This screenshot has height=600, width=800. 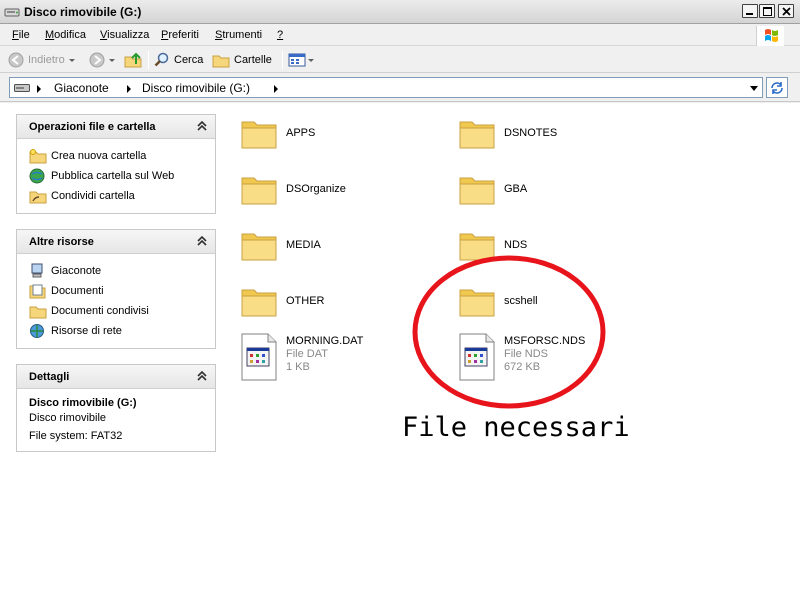 I want to click on maximize-button, so click(x=767, y=11).